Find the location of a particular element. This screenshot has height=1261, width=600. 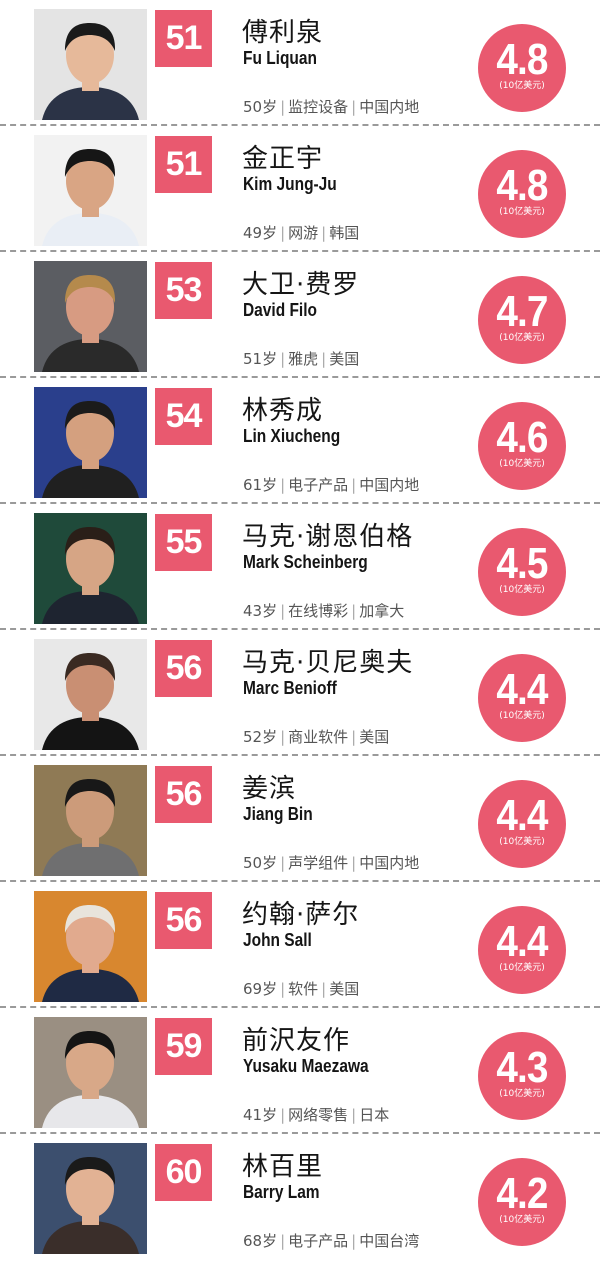

age-text: 61岁 is located at coordinates (260, 485).